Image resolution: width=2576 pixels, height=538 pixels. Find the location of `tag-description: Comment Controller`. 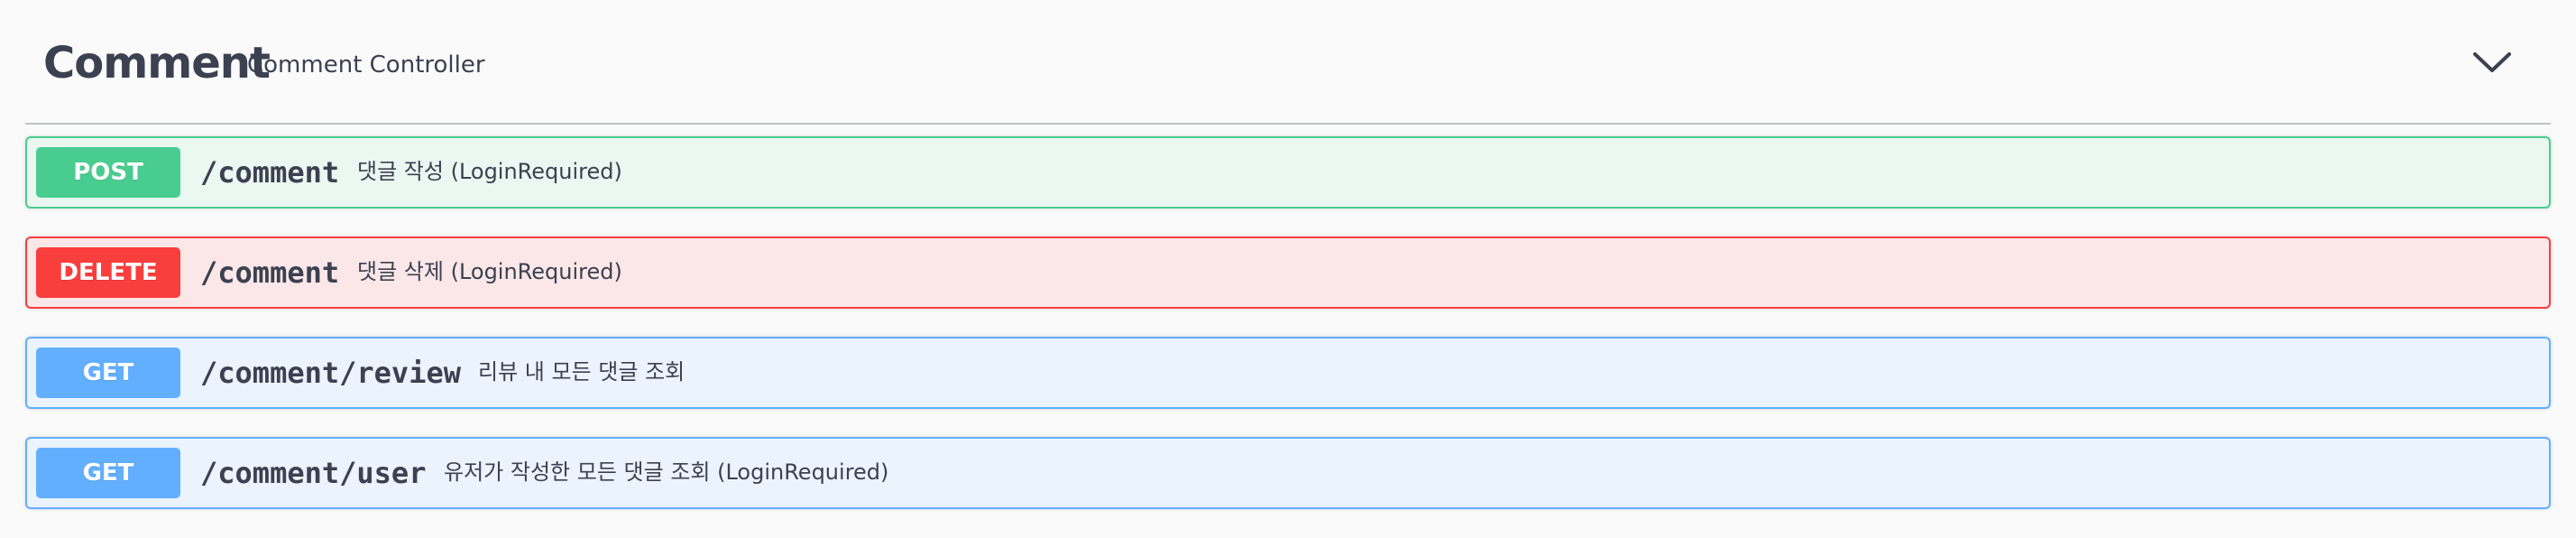

tag-description: Comment Controller is located at coordinates (366, 65).